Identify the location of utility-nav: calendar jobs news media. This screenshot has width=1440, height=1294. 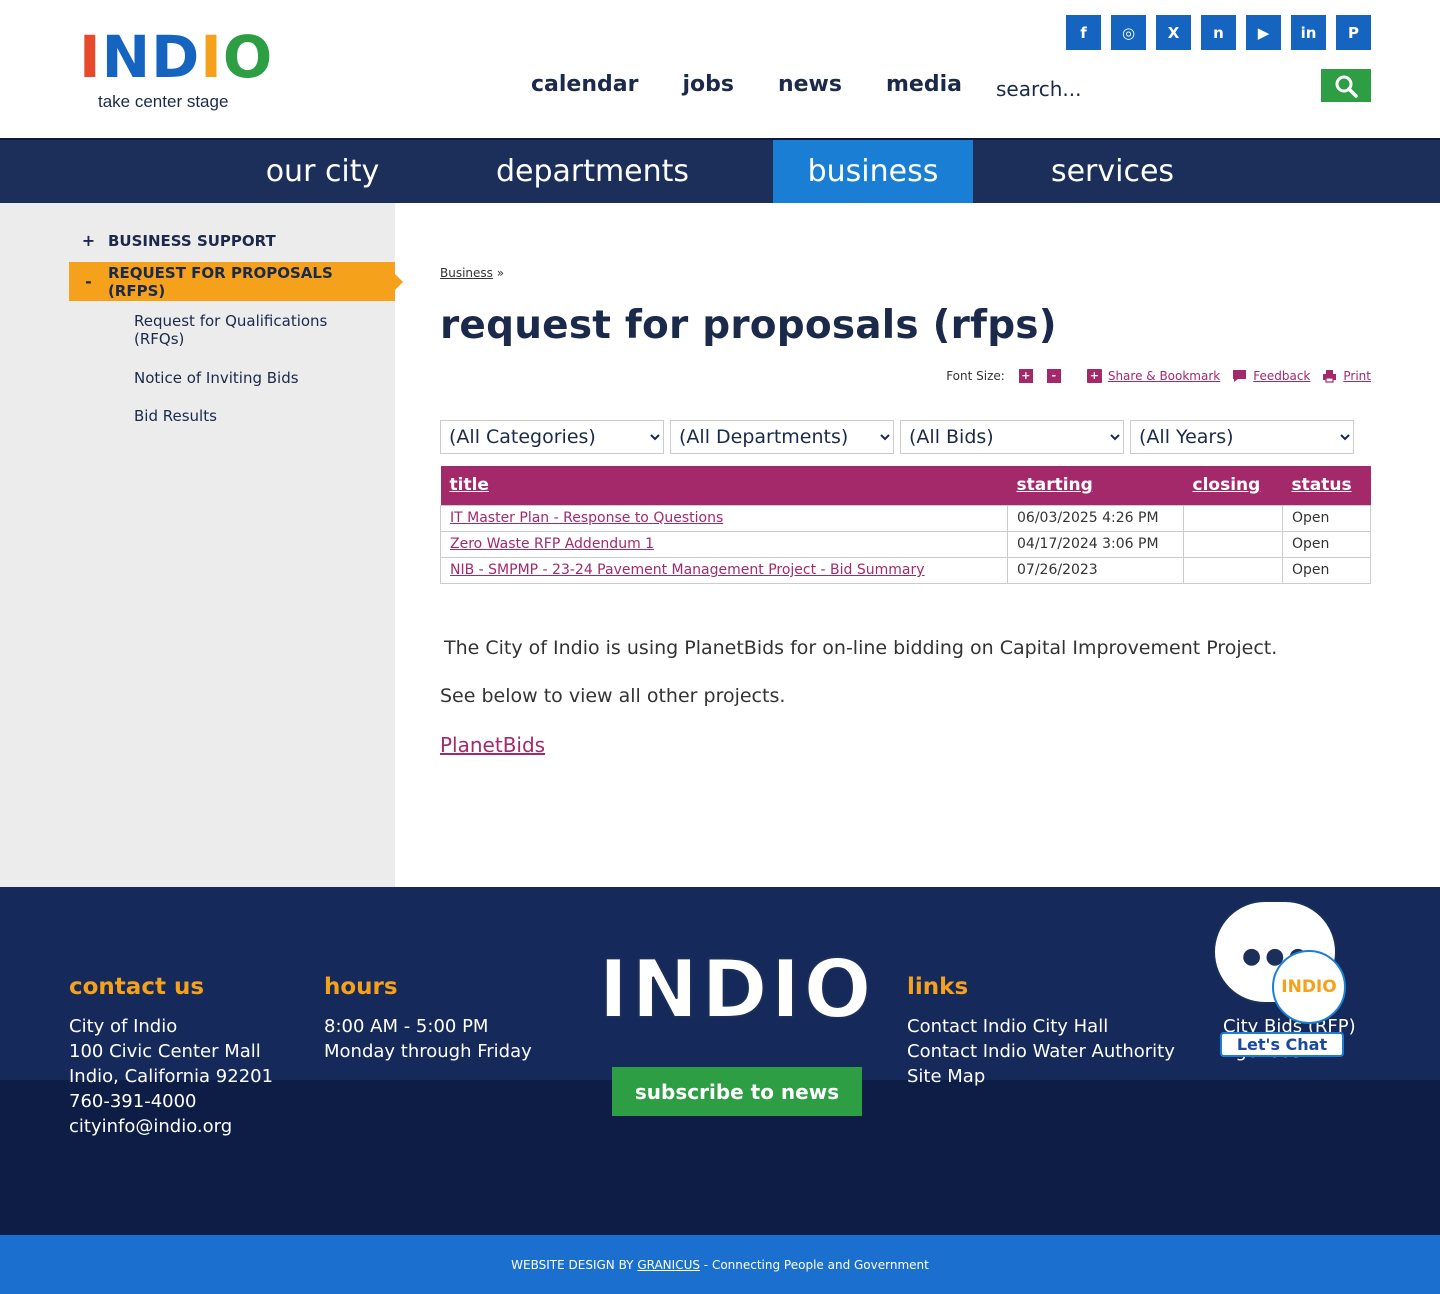
(746, 84).